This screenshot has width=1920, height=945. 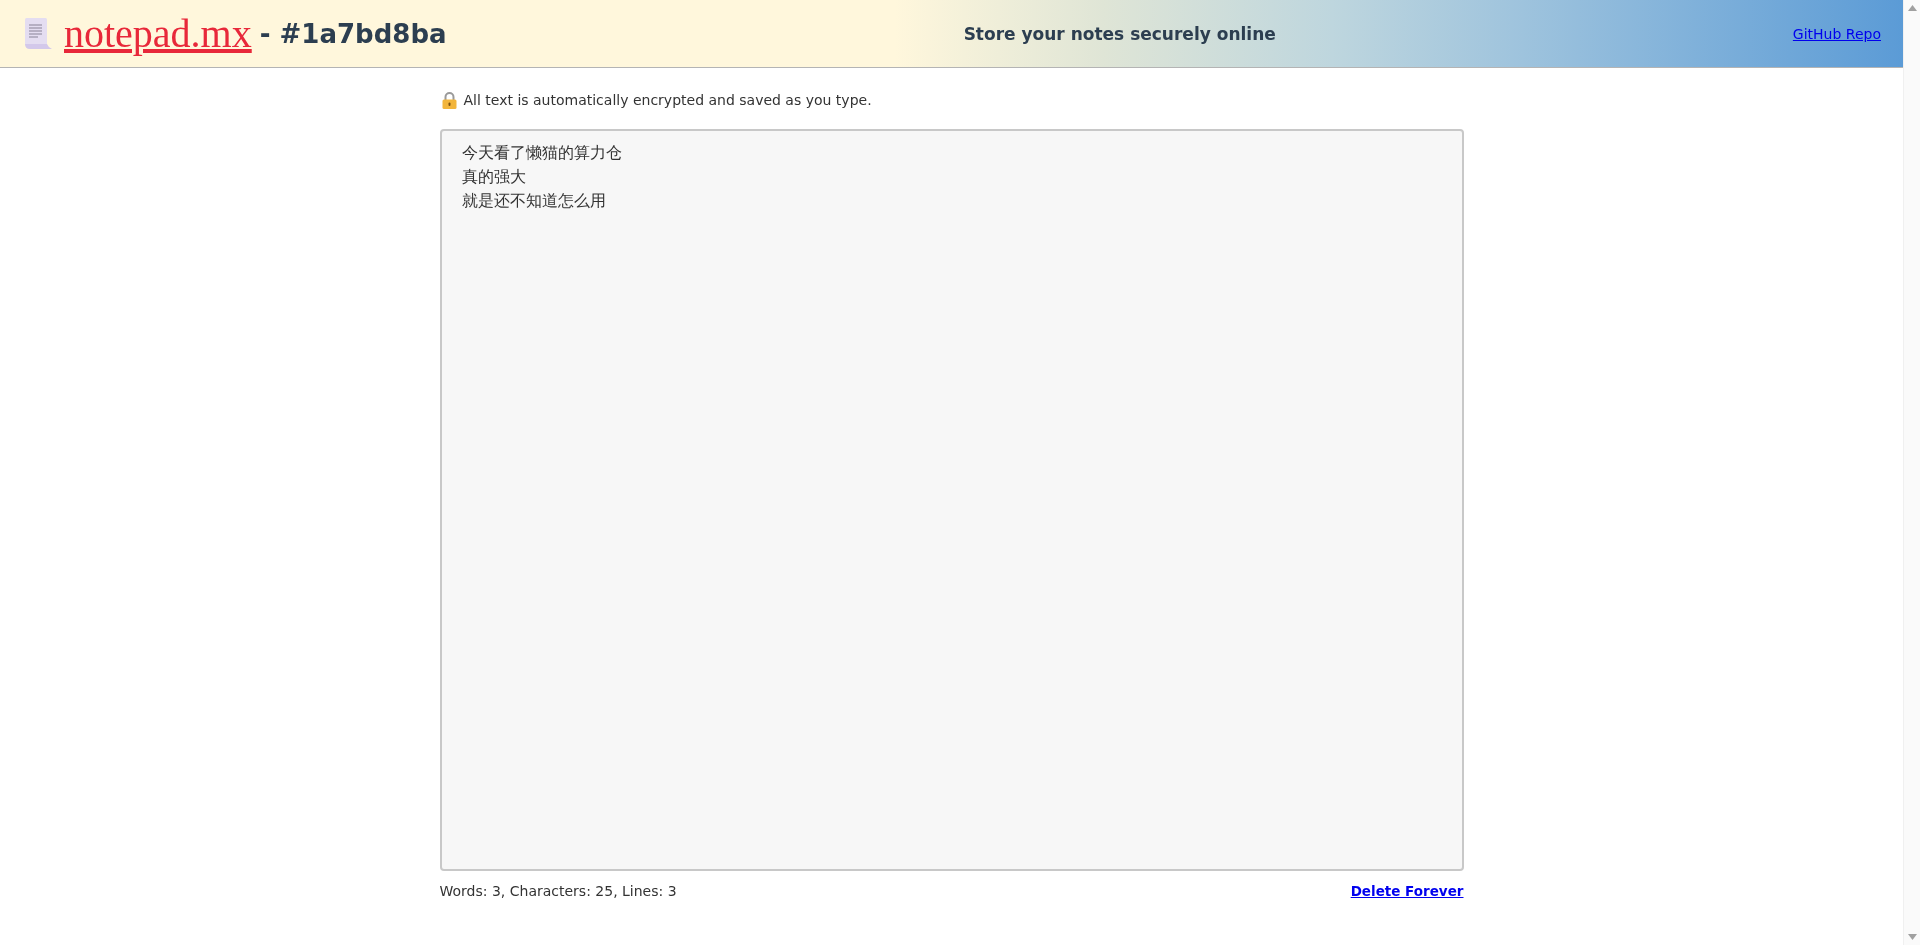 I want to click on note-id: - #1a7bd8ba, so click(x=353, y=33).